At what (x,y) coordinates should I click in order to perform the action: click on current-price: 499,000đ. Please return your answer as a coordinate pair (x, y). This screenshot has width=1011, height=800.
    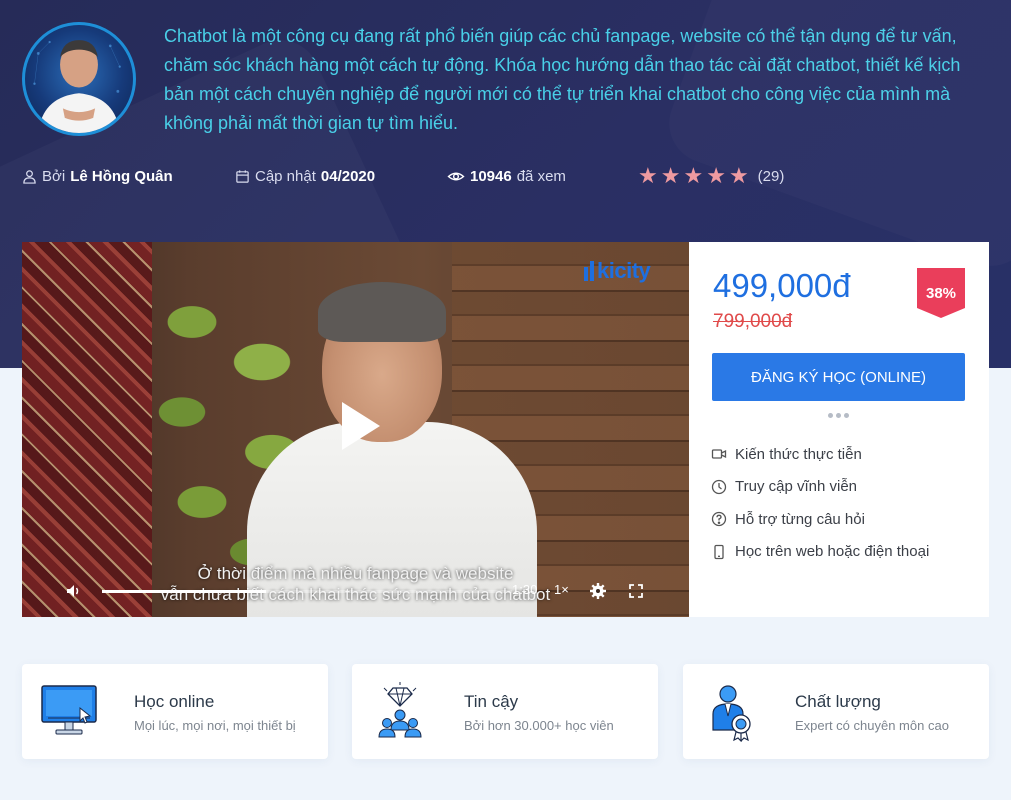
    Looking at the image, I should click on (782, 285).